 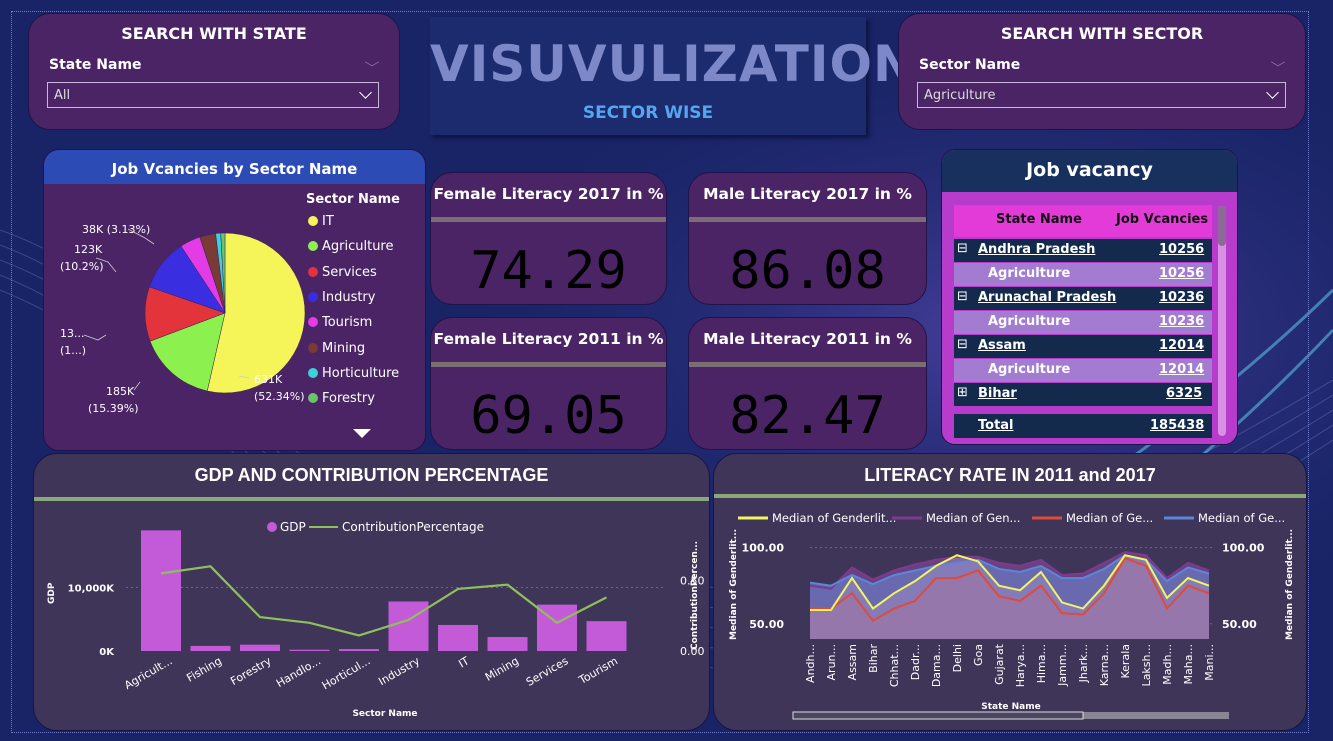 What do you see at coordinates (548, 383) in the screenshot?
I see `card-female-2011: Female Literacy 2011 in % 69.05` at bounding box center [548, 383].